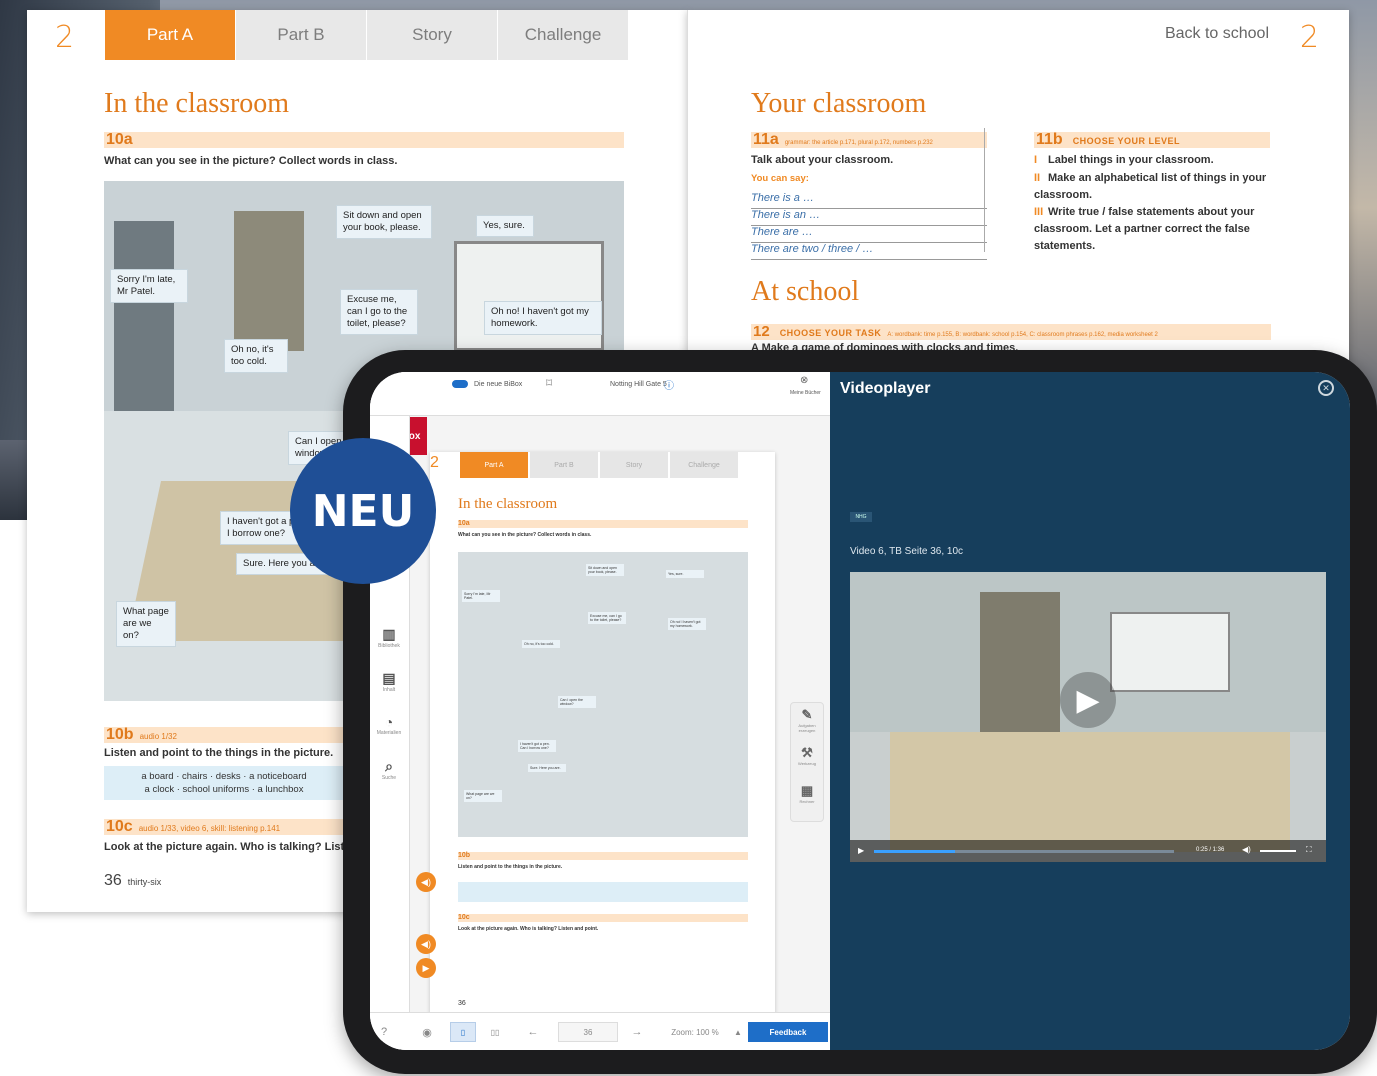 This screenshot has height=1076, width=1377. Describe the element at coordinates (301, 35) in the screenshot. I see `tab-part-b: Part B` at that location.